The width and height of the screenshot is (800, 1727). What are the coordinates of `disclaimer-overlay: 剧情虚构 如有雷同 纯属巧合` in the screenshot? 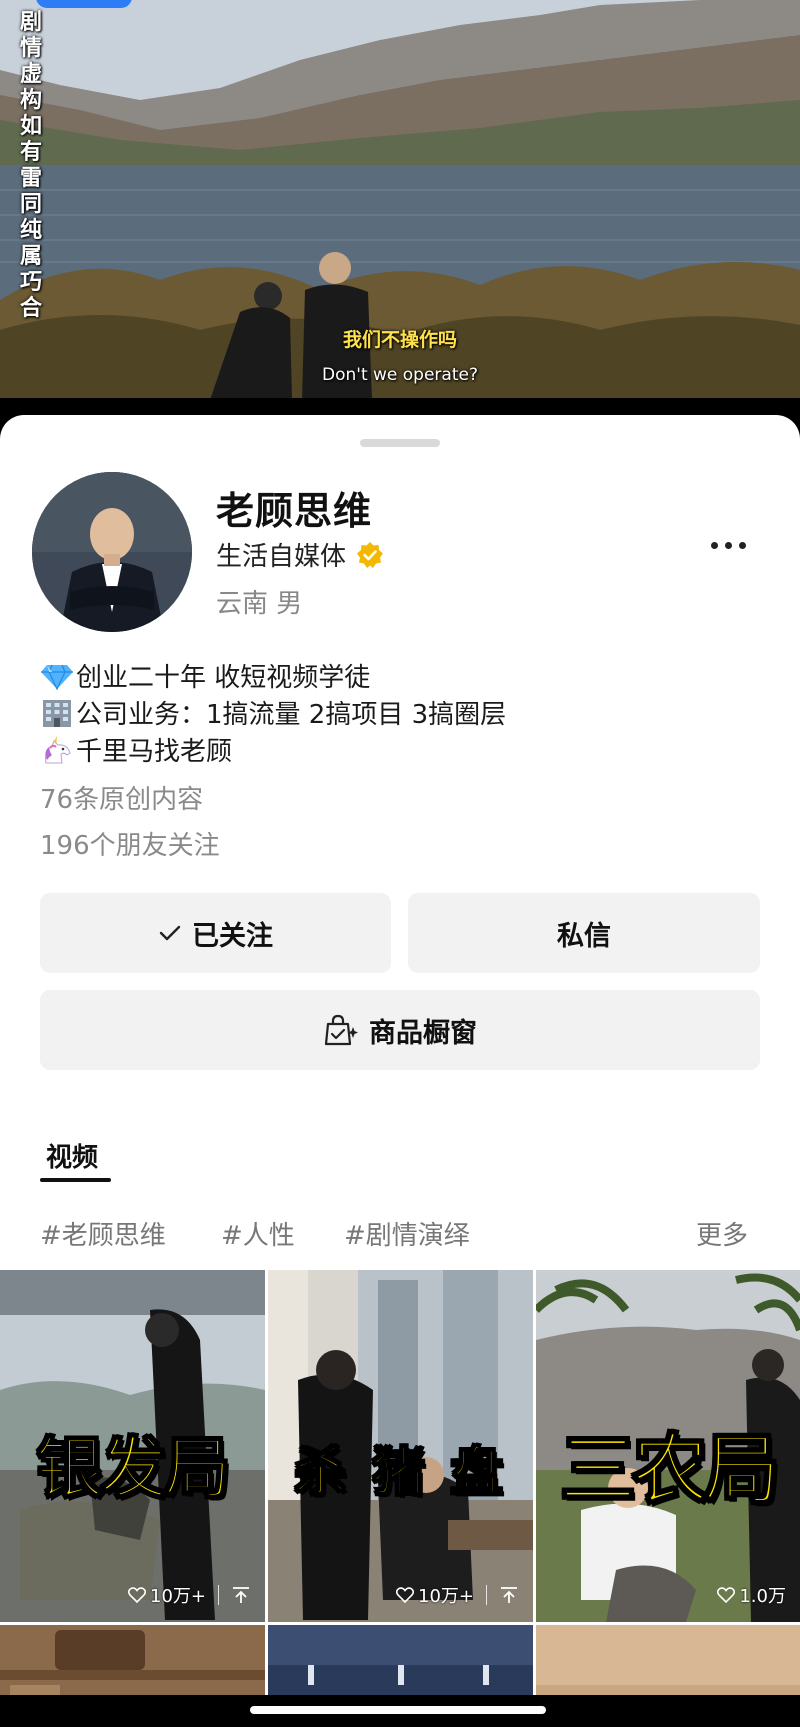 It's located at (30, 165).